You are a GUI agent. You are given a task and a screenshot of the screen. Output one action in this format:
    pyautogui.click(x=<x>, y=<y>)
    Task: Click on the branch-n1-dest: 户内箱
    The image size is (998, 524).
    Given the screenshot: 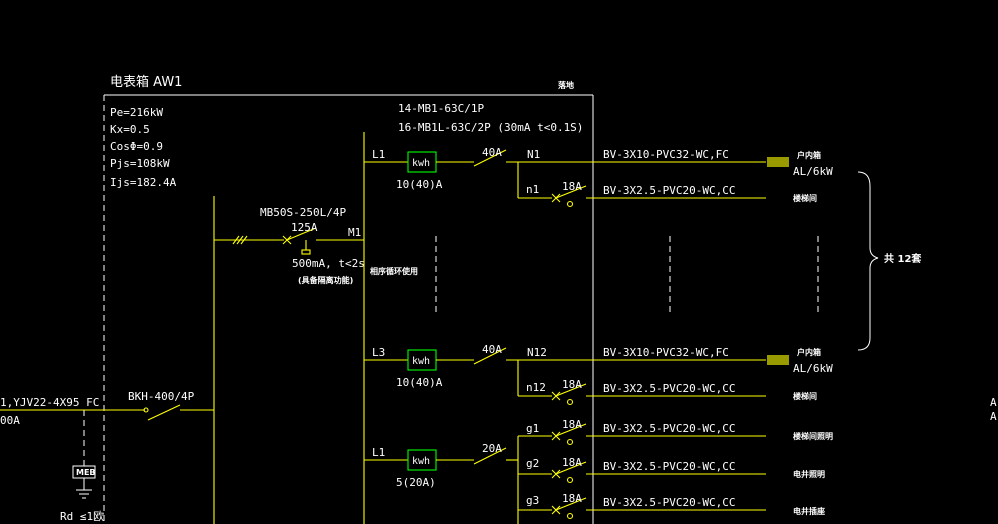 What is the action you would take?
    pyautogui.click(x=809, y=155)
    